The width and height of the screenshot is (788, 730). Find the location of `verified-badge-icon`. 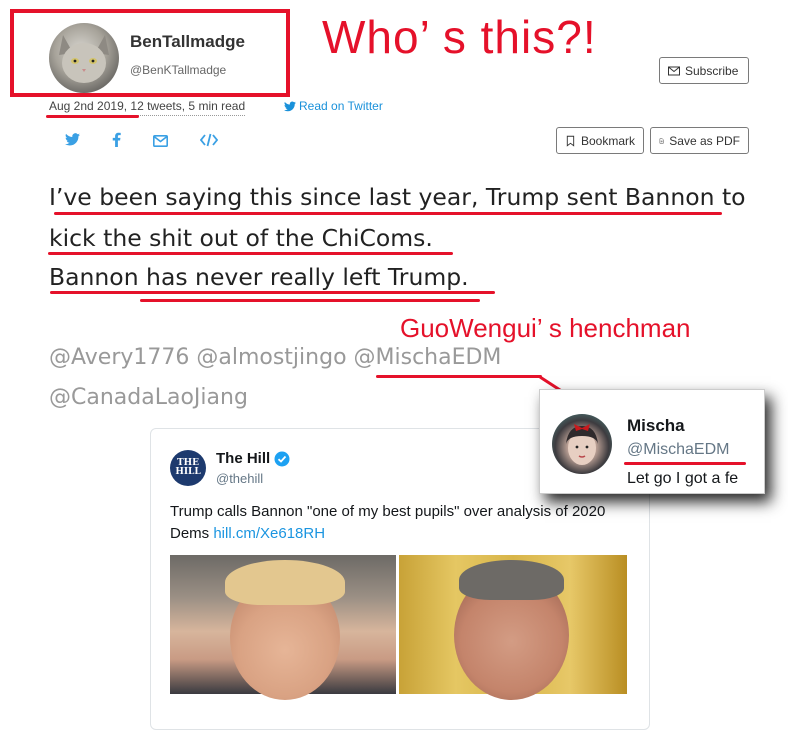

verified-badge-icon is located at coordinates (282, 458).